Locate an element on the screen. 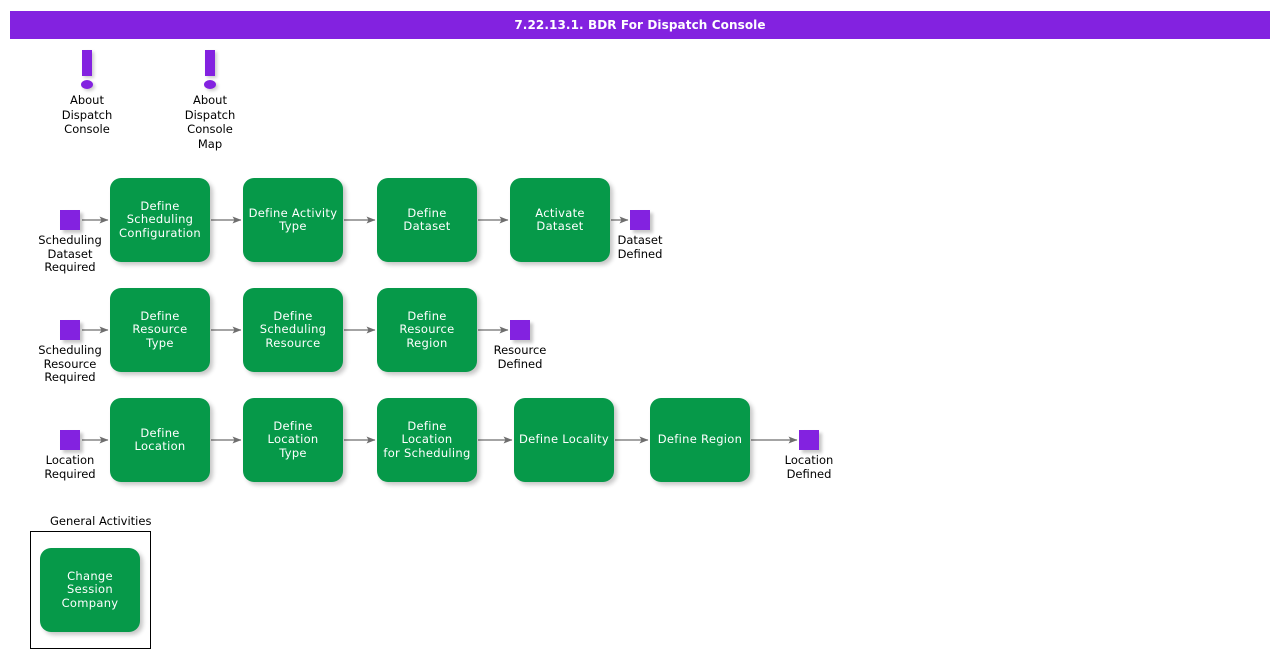 The height and width of the screenshot is (660, 1280). process-define-locality: Define Locality is located at coordinates (564, 440).